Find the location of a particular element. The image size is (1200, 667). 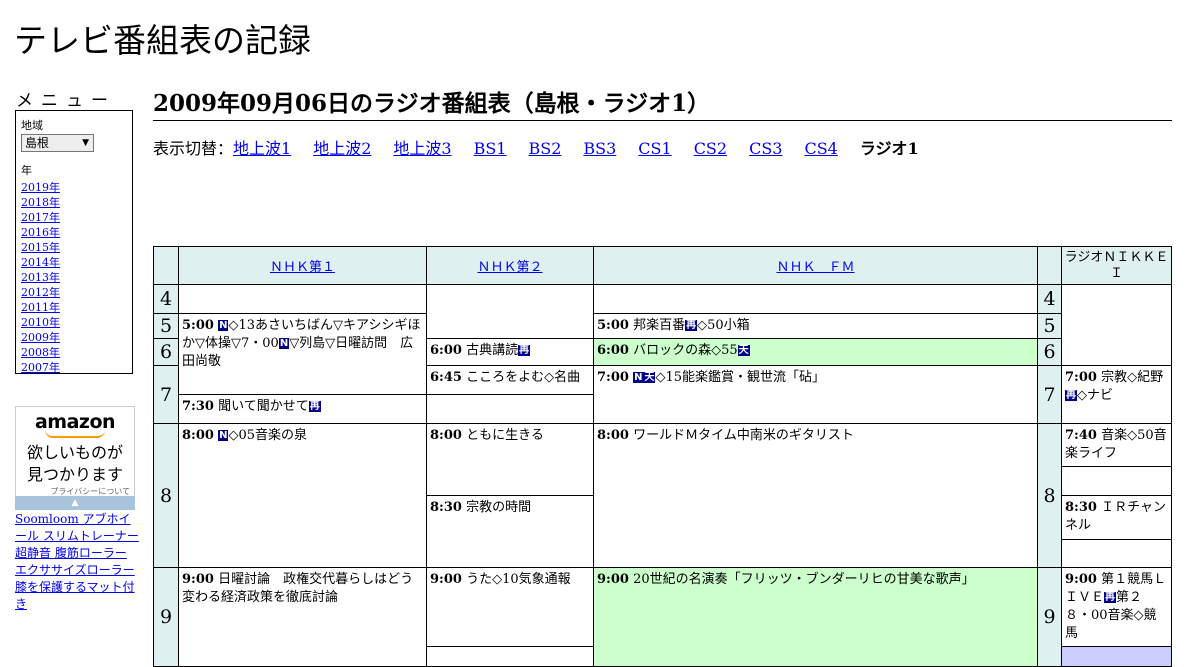

program-cell: 6:00 古典講読再 is located at coordinates (510, 352).